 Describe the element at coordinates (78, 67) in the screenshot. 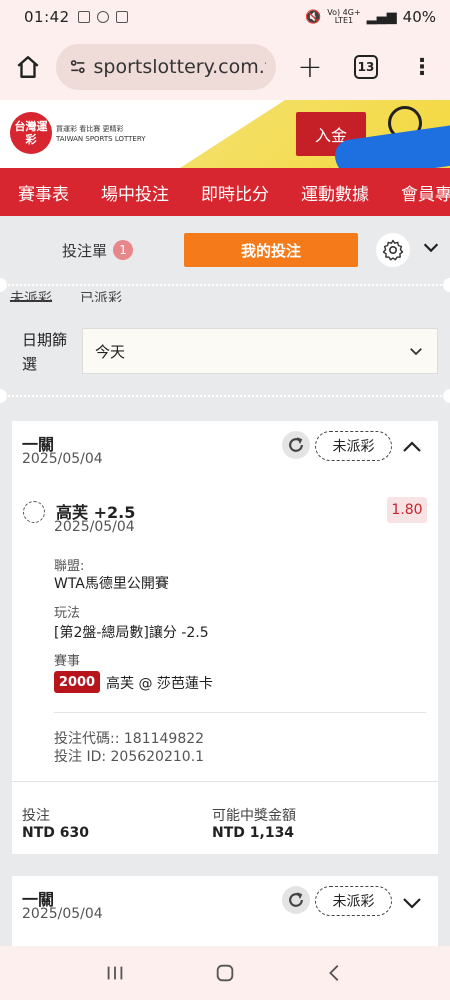

I see `site-settings-icon` at that location.